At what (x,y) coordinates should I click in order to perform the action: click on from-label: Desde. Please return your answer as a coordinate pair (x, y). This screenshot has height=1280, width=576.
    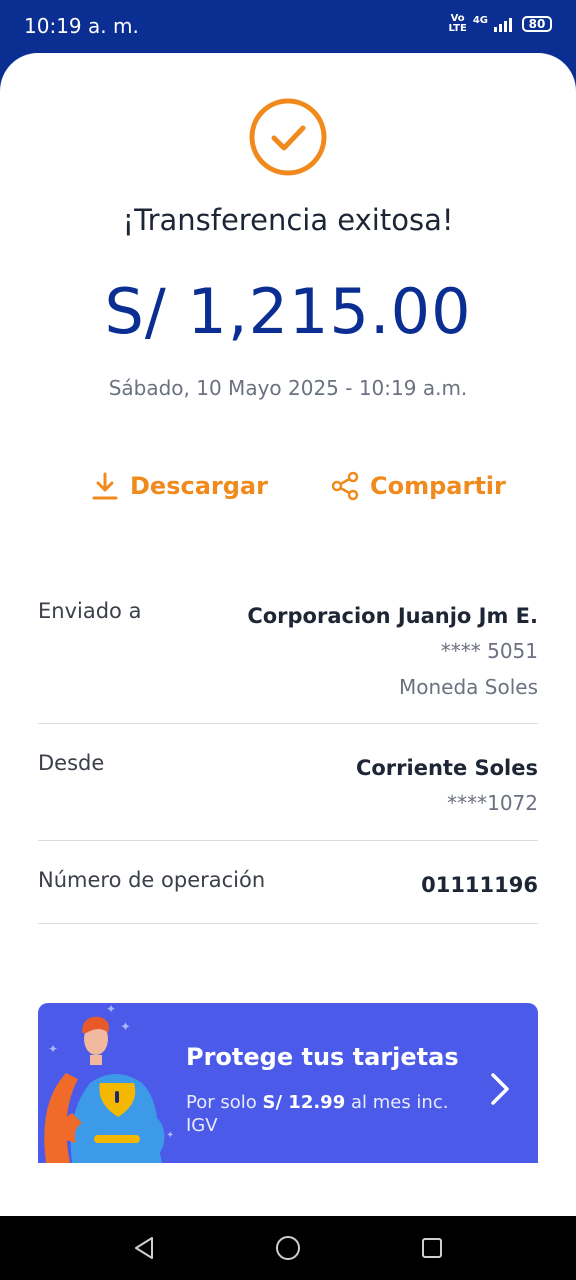
    Looking at the image, I should click on (71, 763).